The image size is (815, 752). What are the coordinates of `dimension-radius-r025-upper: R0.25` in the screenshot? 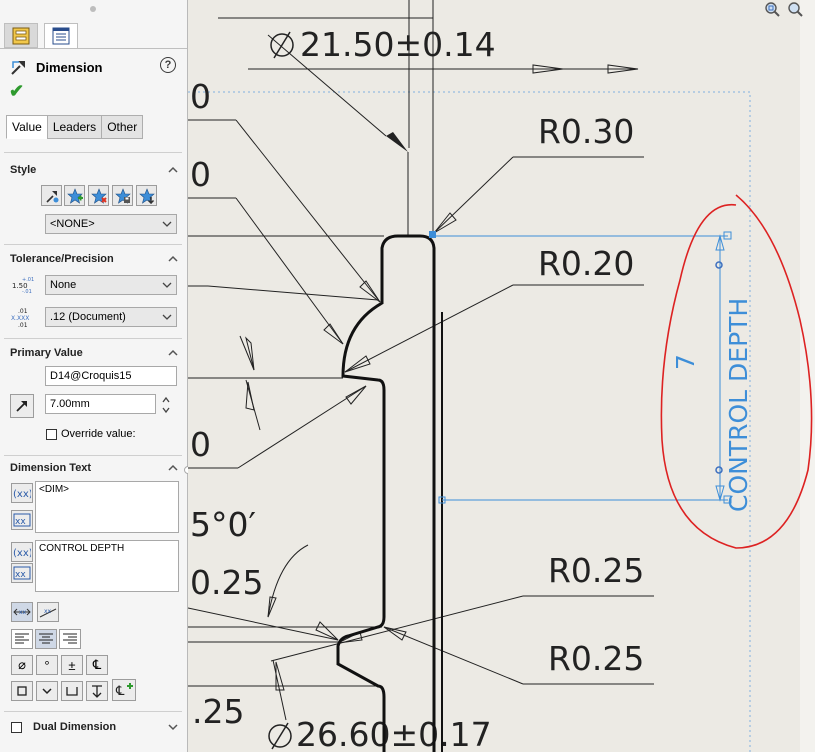 It's located at (596, 570).